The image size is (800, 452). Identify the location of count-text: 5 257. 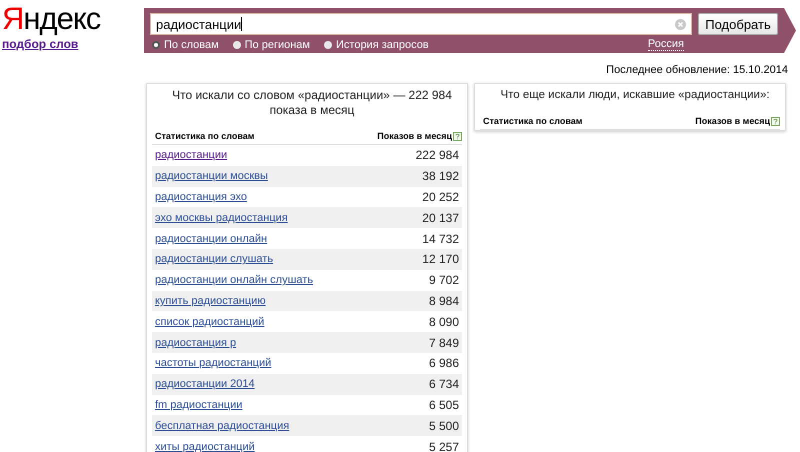
(443, 446).